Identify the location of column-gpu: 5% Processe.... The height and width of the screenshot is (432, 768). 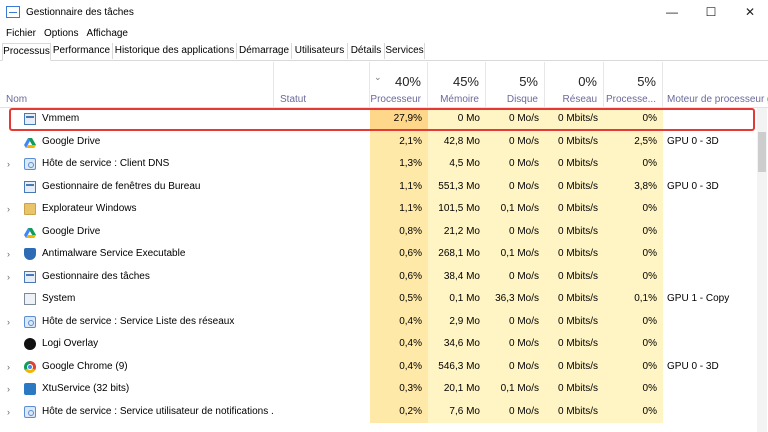
(633, 84).